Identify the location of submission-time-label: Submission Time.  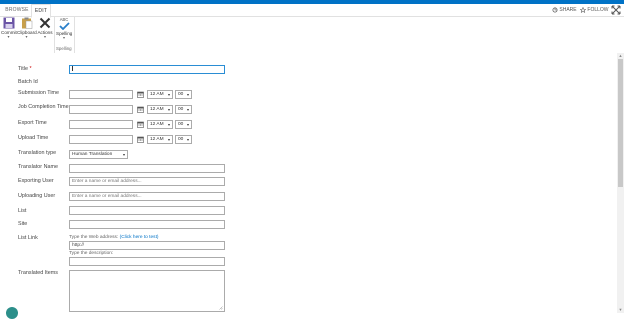
(39, 93).